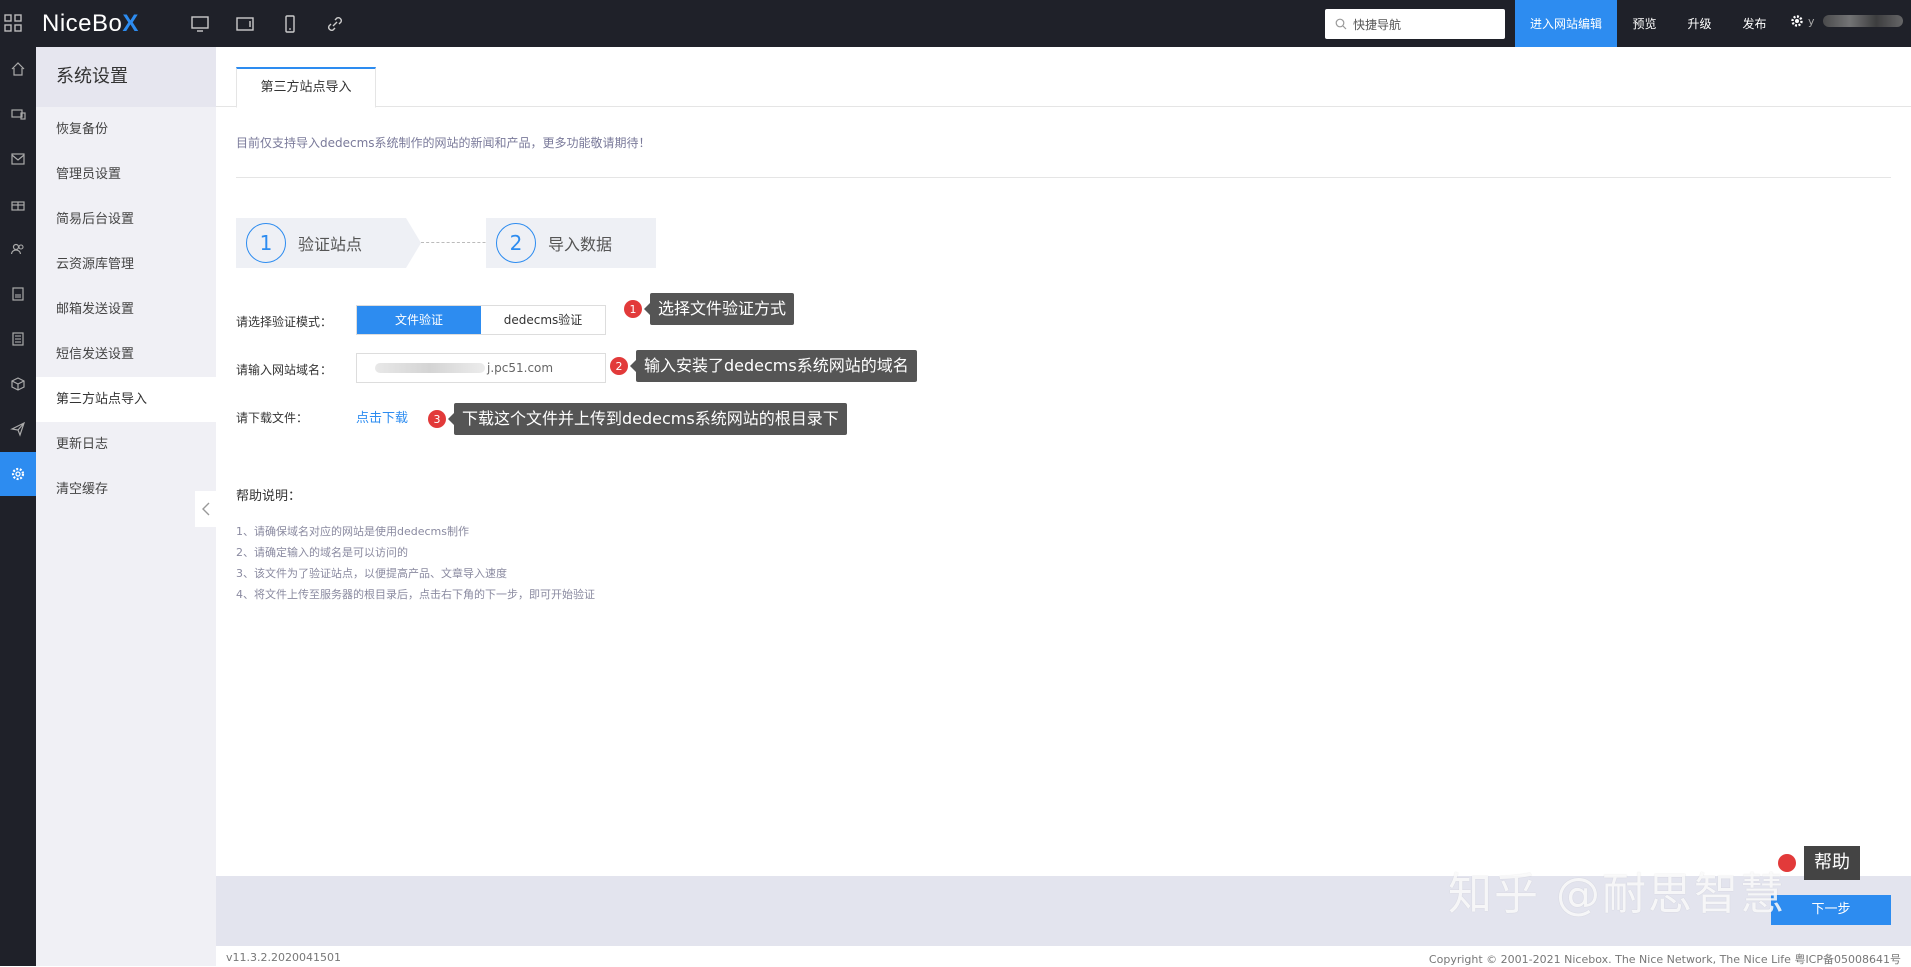  I want to click on download-file-label: 请下载文件：, so click(272, 418).